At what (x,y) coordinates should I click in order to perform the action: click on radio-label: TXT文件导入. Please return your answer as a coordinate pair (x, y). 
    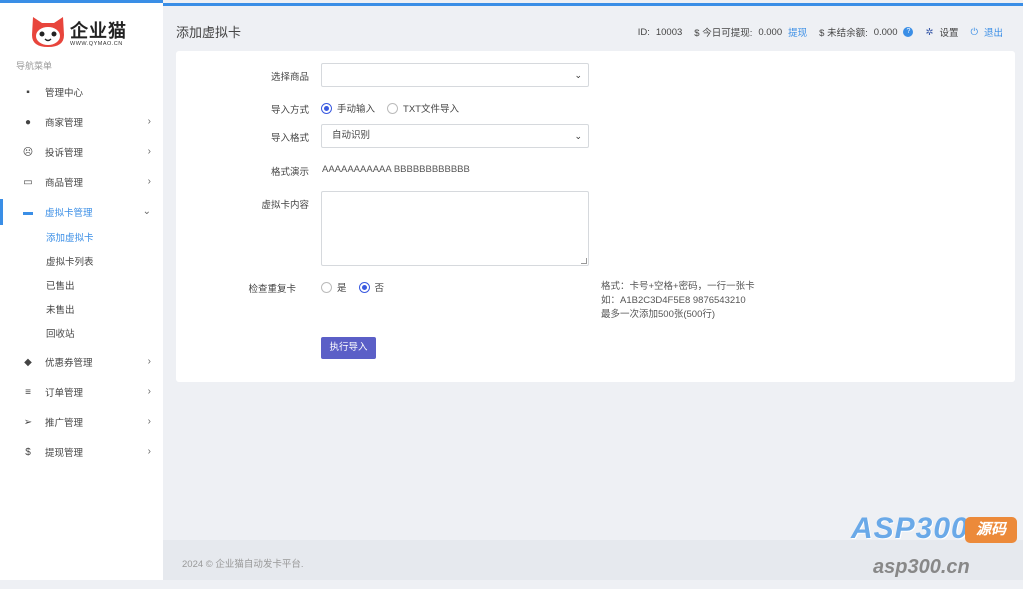
    Looking at the image, I should click on (431, 109).